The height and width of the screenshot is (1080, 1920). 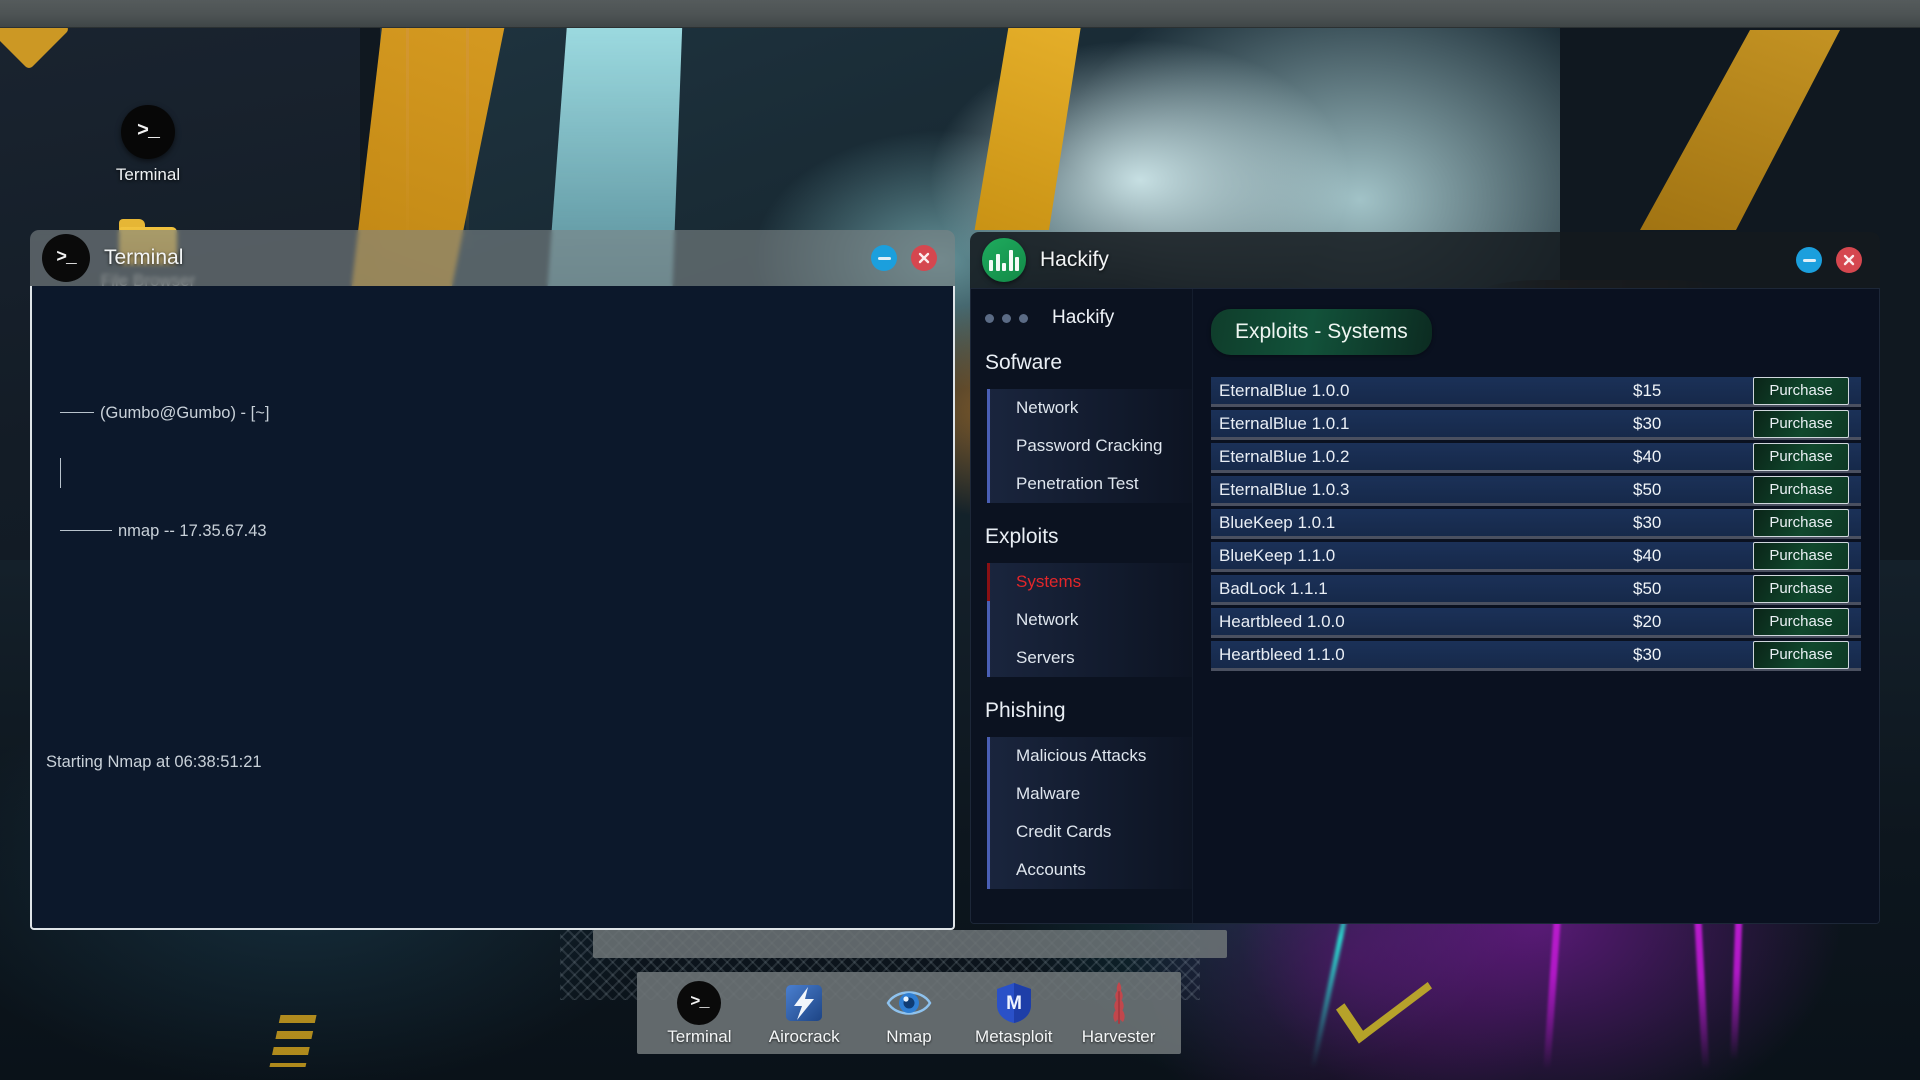 I want to click on dock-item-harvester: Harvester, so click(x=1119, y=1013).